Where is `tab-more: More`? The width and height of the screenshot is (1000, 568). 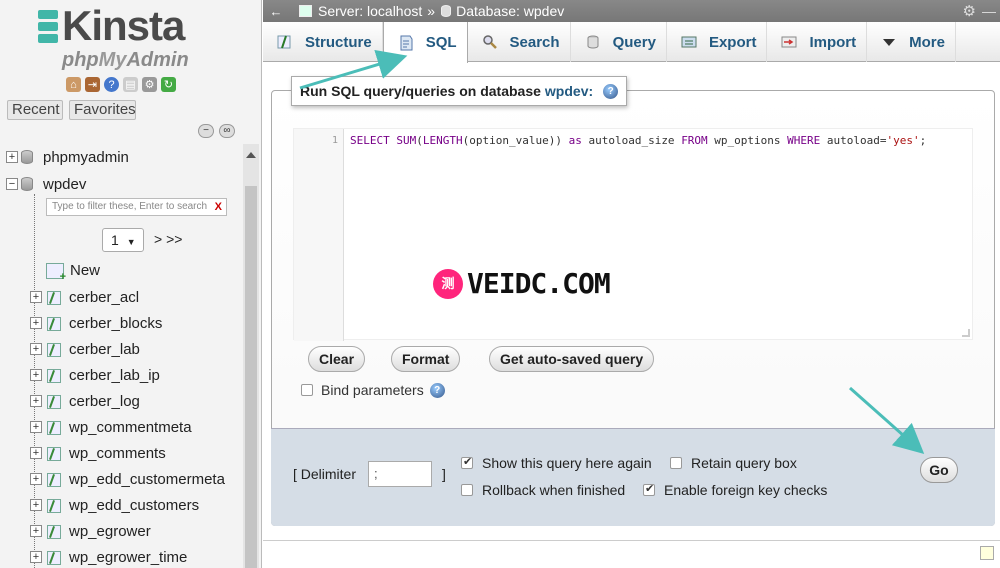 tab-more: More is located at coordinates (911, 42).